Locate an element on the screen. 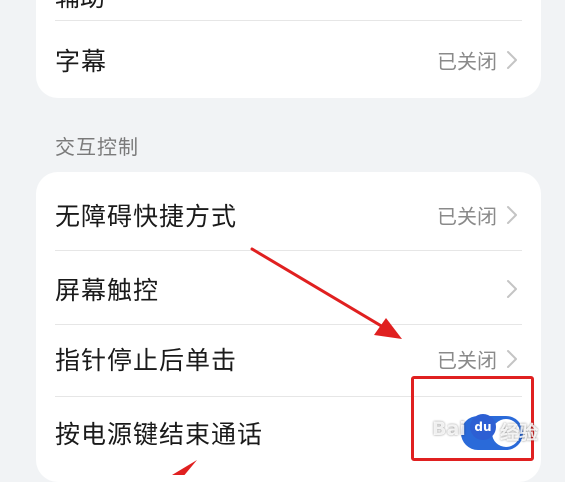 The image size is (565, 482). red-arrow-head is located at coordinates (388, 328).